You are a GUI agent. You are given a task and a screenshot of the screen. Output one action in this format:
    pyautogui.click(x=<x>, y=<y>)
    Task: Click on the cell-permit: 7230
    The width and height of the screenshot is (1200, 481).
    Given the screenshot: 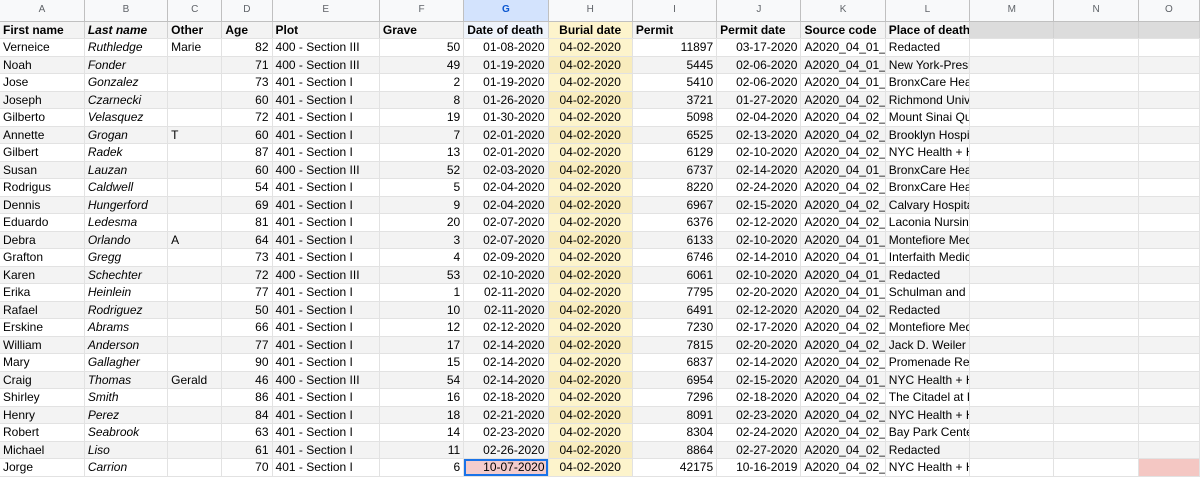 What is the action you would take?
    pyautogui.click(x=675, y=327)
    